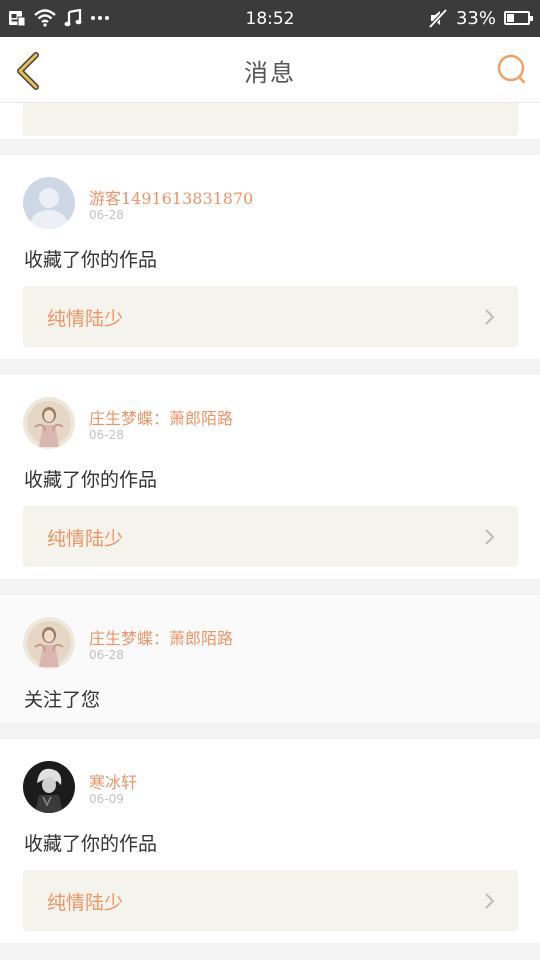 Image resolution: width=540 pixels, height=960 pixels. Describe the element at coordinates (475, 18) in the screenshot. I see `battery-percent: 33%` at that location.